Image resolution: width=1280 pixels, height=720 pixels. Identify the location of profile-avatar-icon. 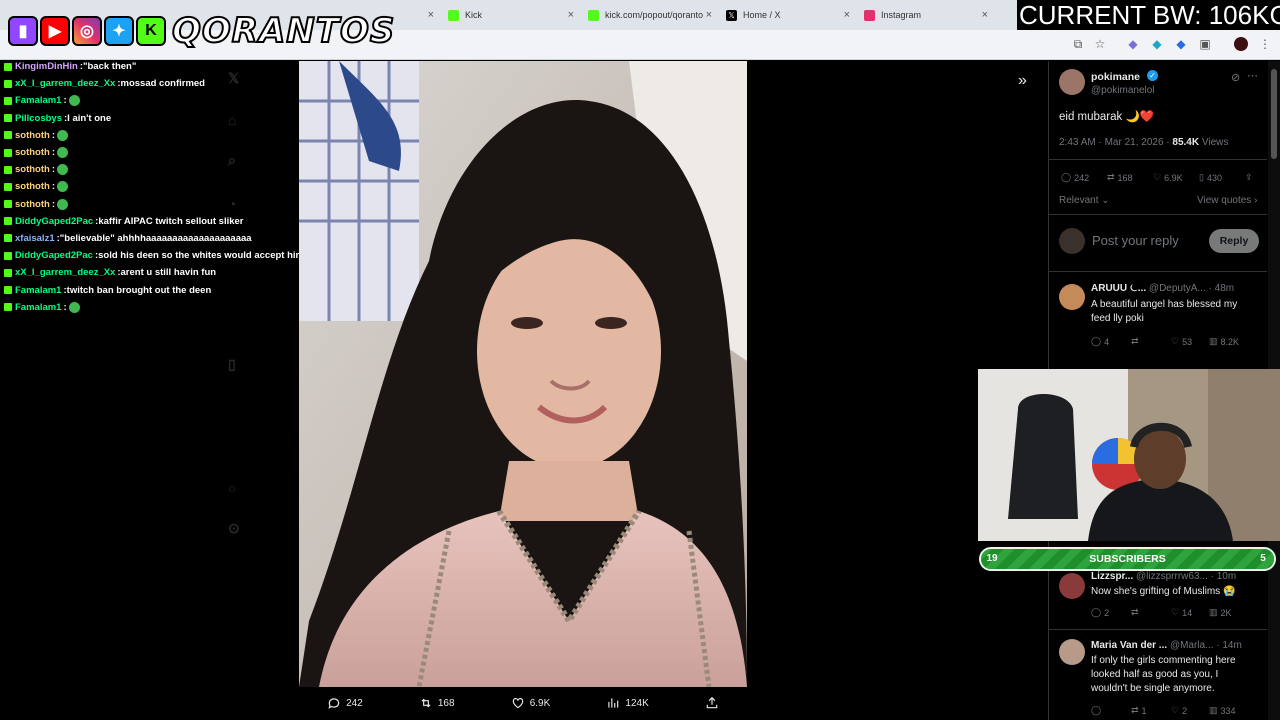
(1241, 44).